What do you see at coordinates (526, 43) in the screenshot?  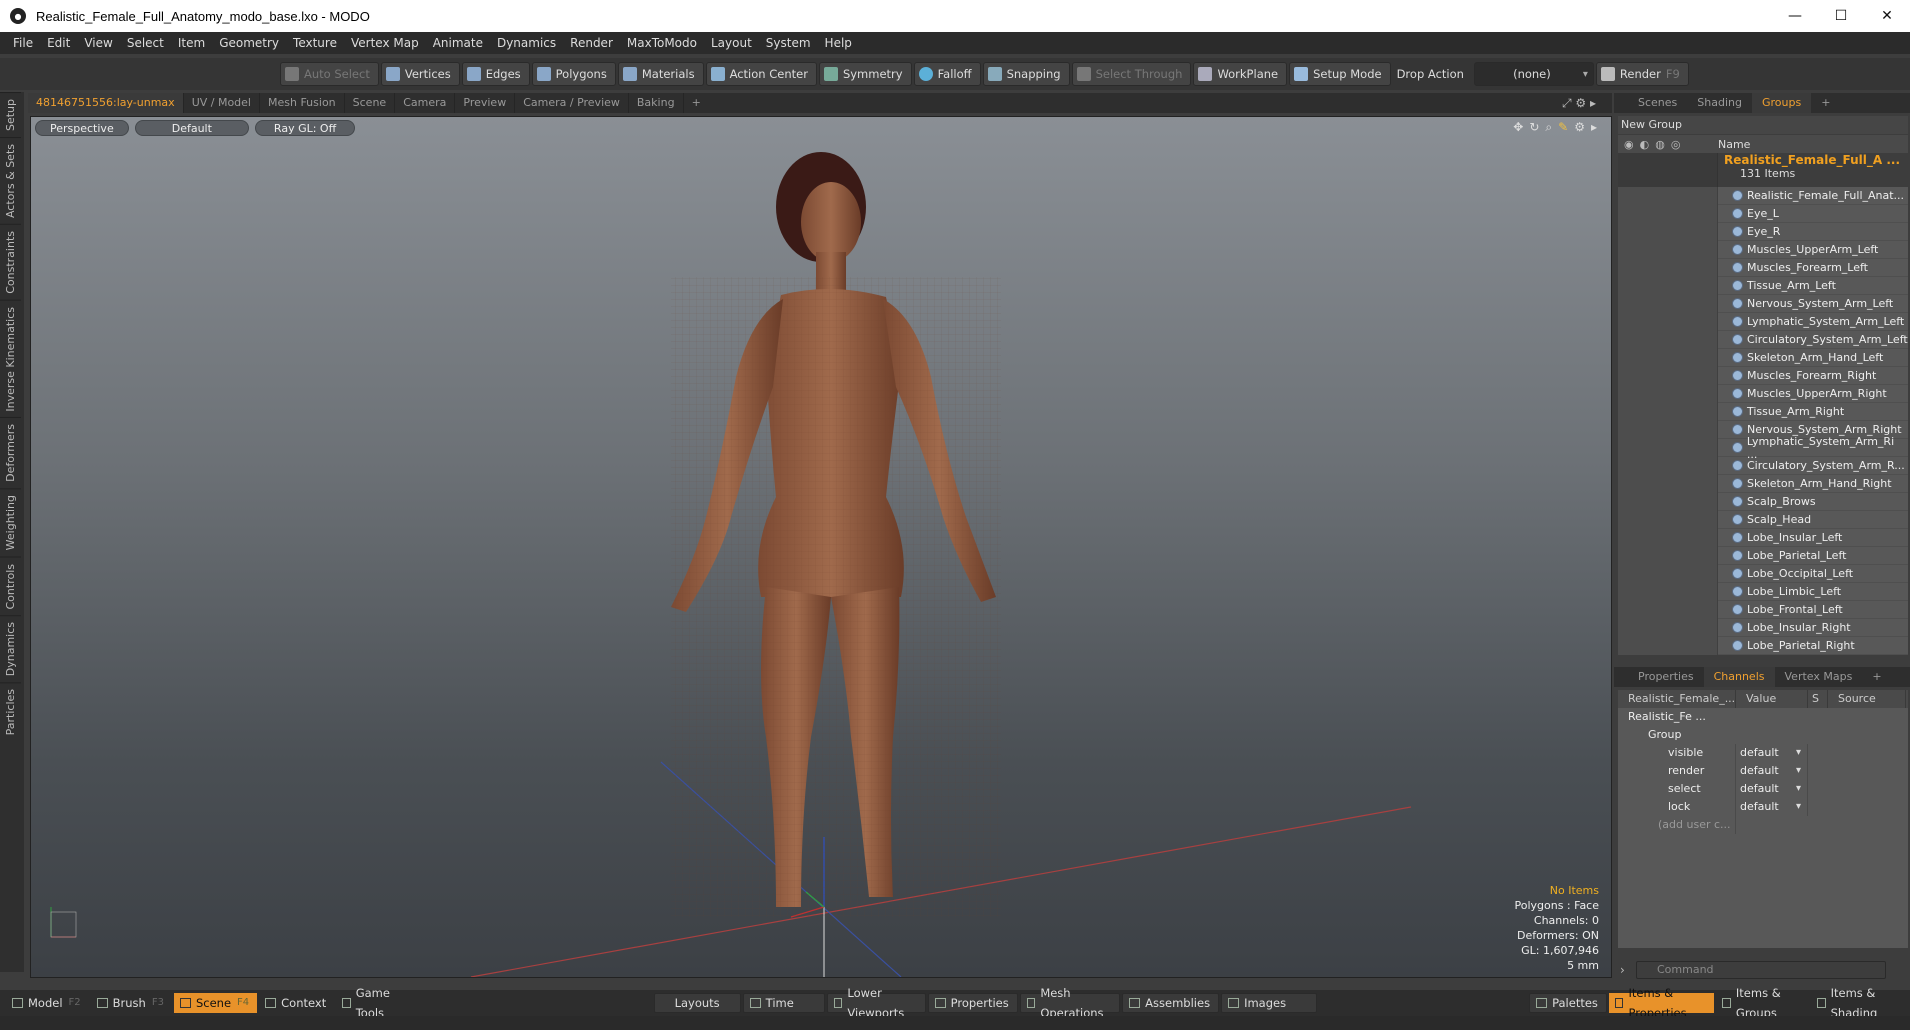 I see `menu-dynamics: Dynamics` at bounding box center [526, 43].